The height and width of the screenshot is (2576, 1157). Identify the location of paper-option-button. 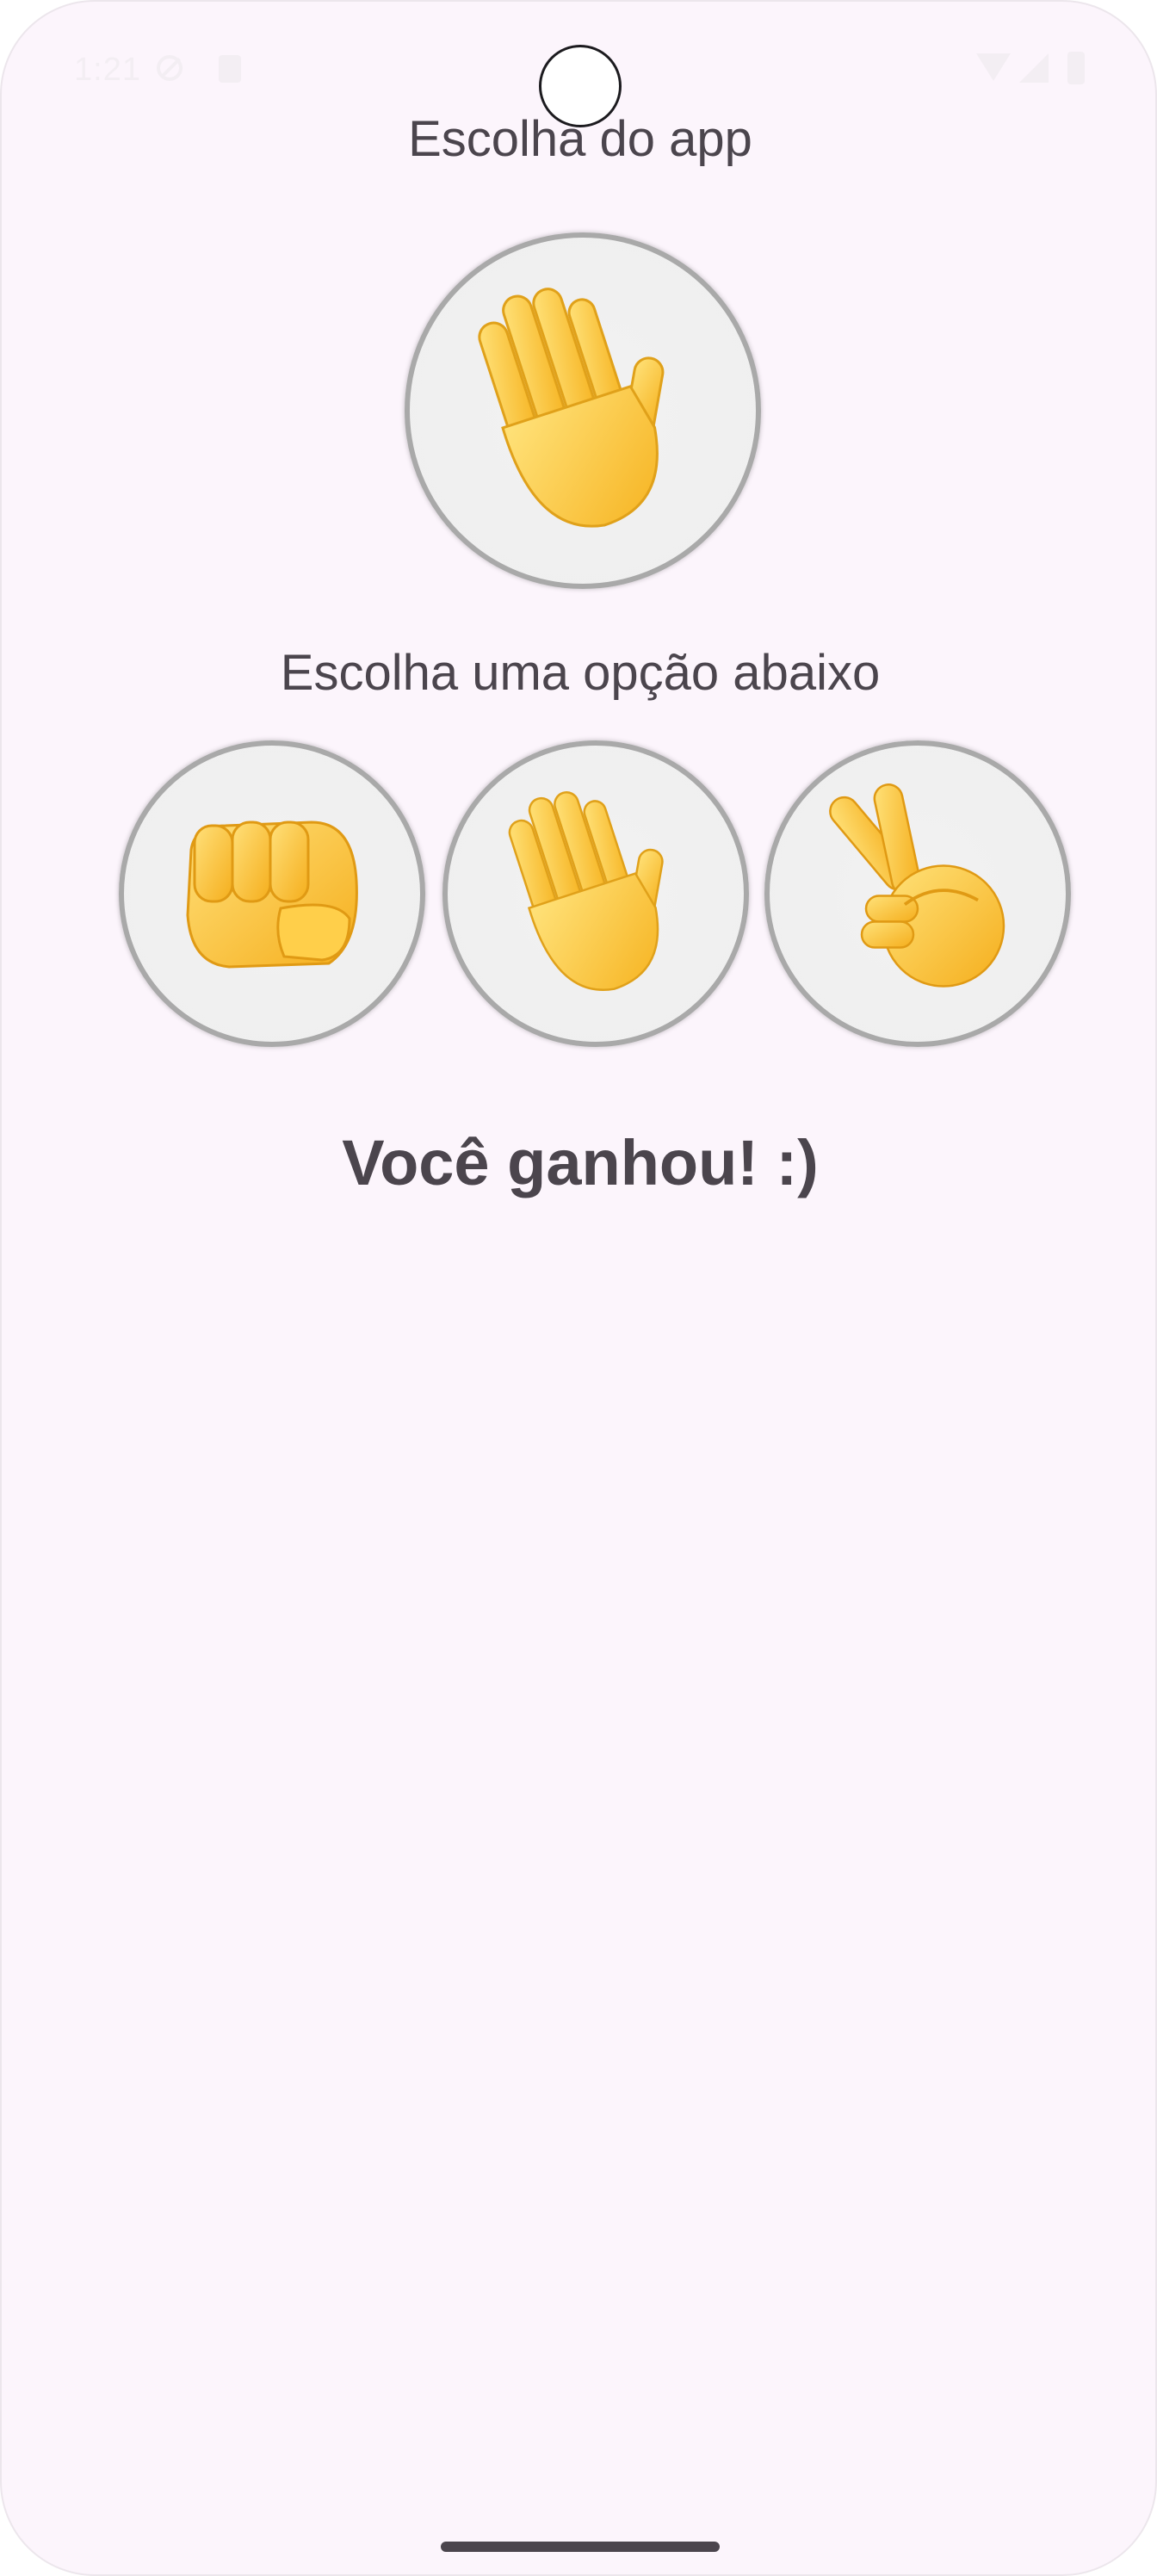
(595, 894).